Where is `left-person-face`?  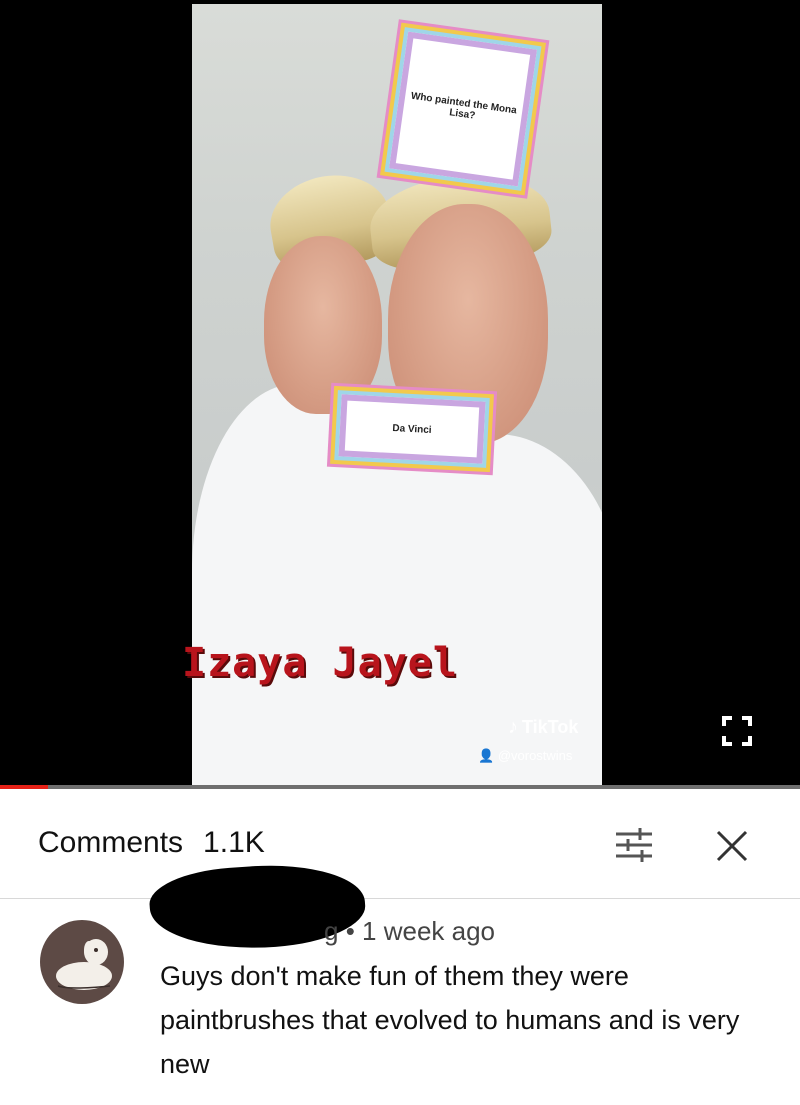
left-person-face is located at coordinates (323, 325).